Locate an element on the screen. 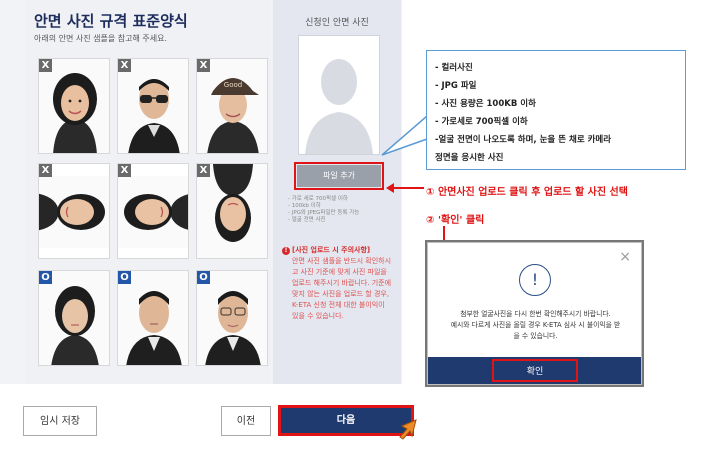 This screenshot has height=454, width=702. sample-photo-correct-woman: O is located at coordinates (74, 318).